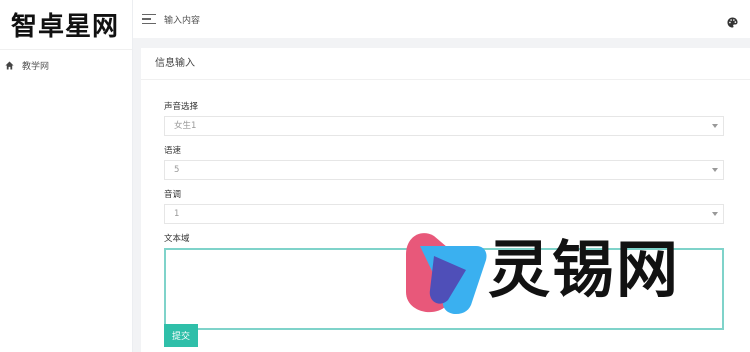 Image resolution: width=750 pixels, height=352 pixels. I want to click on sidebar-item-label: 教学网, so click(36, 67).